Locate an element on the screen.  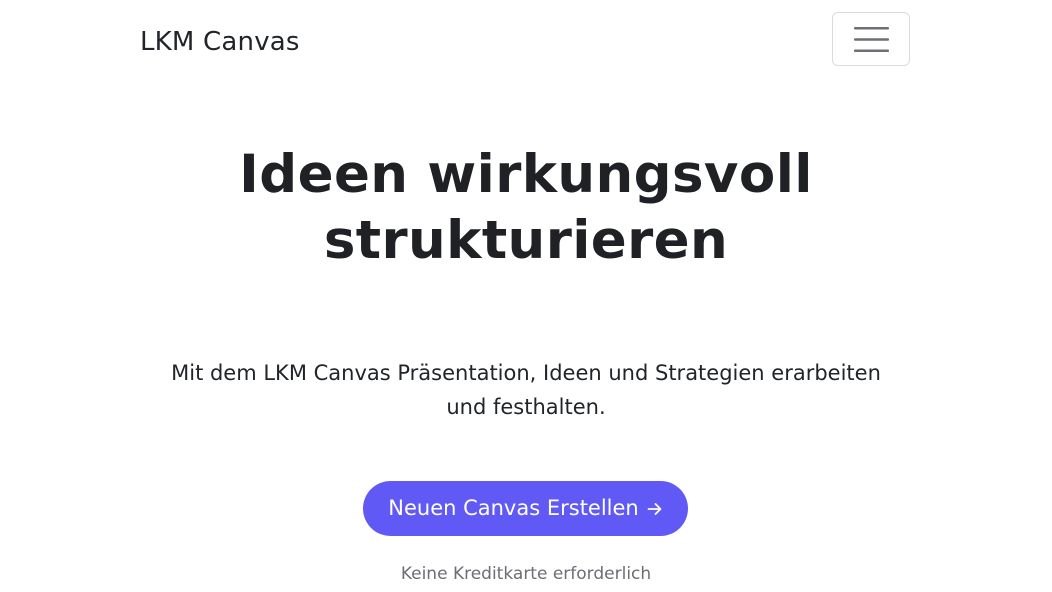
hero-headline-line-1: Ideen wirkungsvoll is located at coordinates (526, 174).